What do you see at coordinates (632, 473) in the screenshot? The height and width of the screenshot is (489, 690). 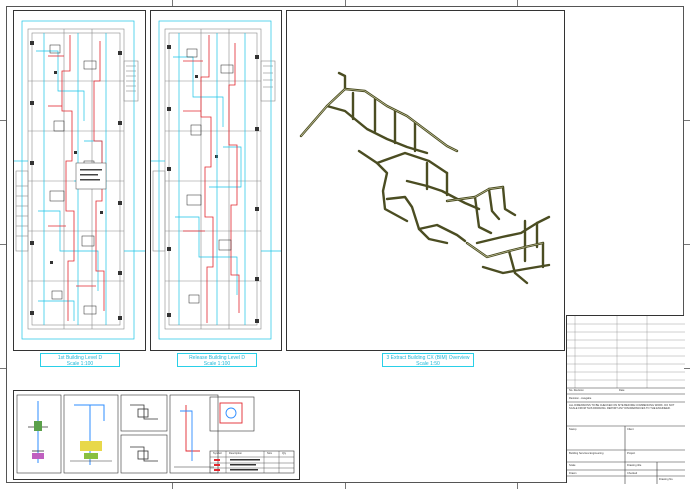 I see `checked-label: Checked` at bounding box center [632, 473].